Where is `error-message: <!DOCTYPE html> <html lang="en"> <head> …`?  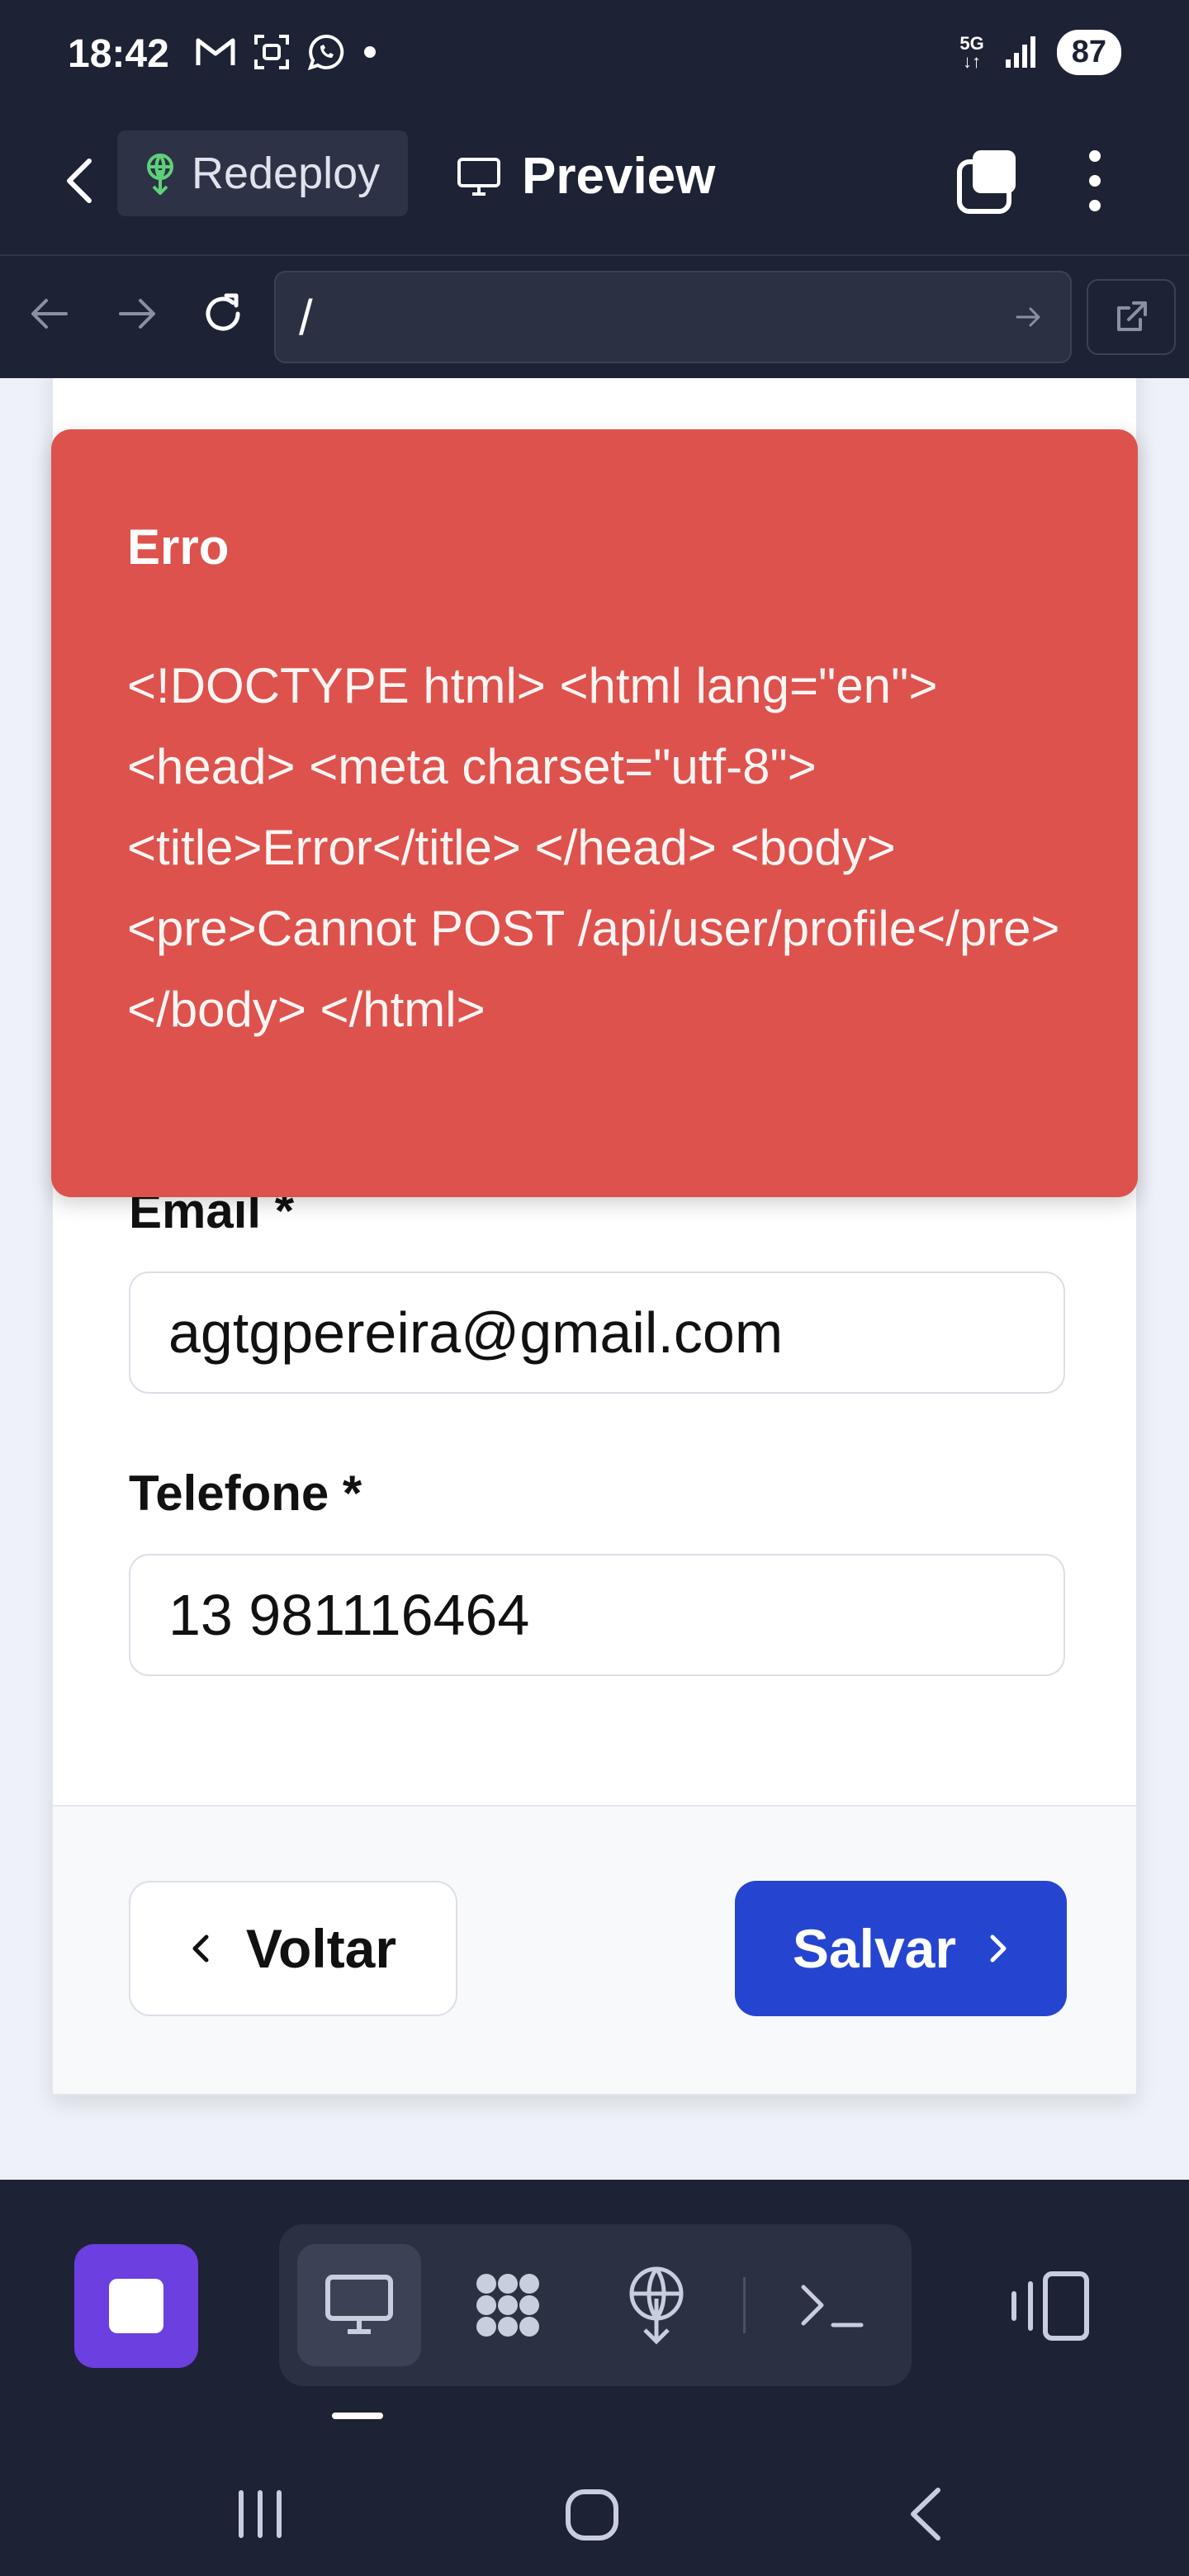 error-message: <!DOCTYPE html> <html lang="en"> <head> … is located at coordinates (593, 847).